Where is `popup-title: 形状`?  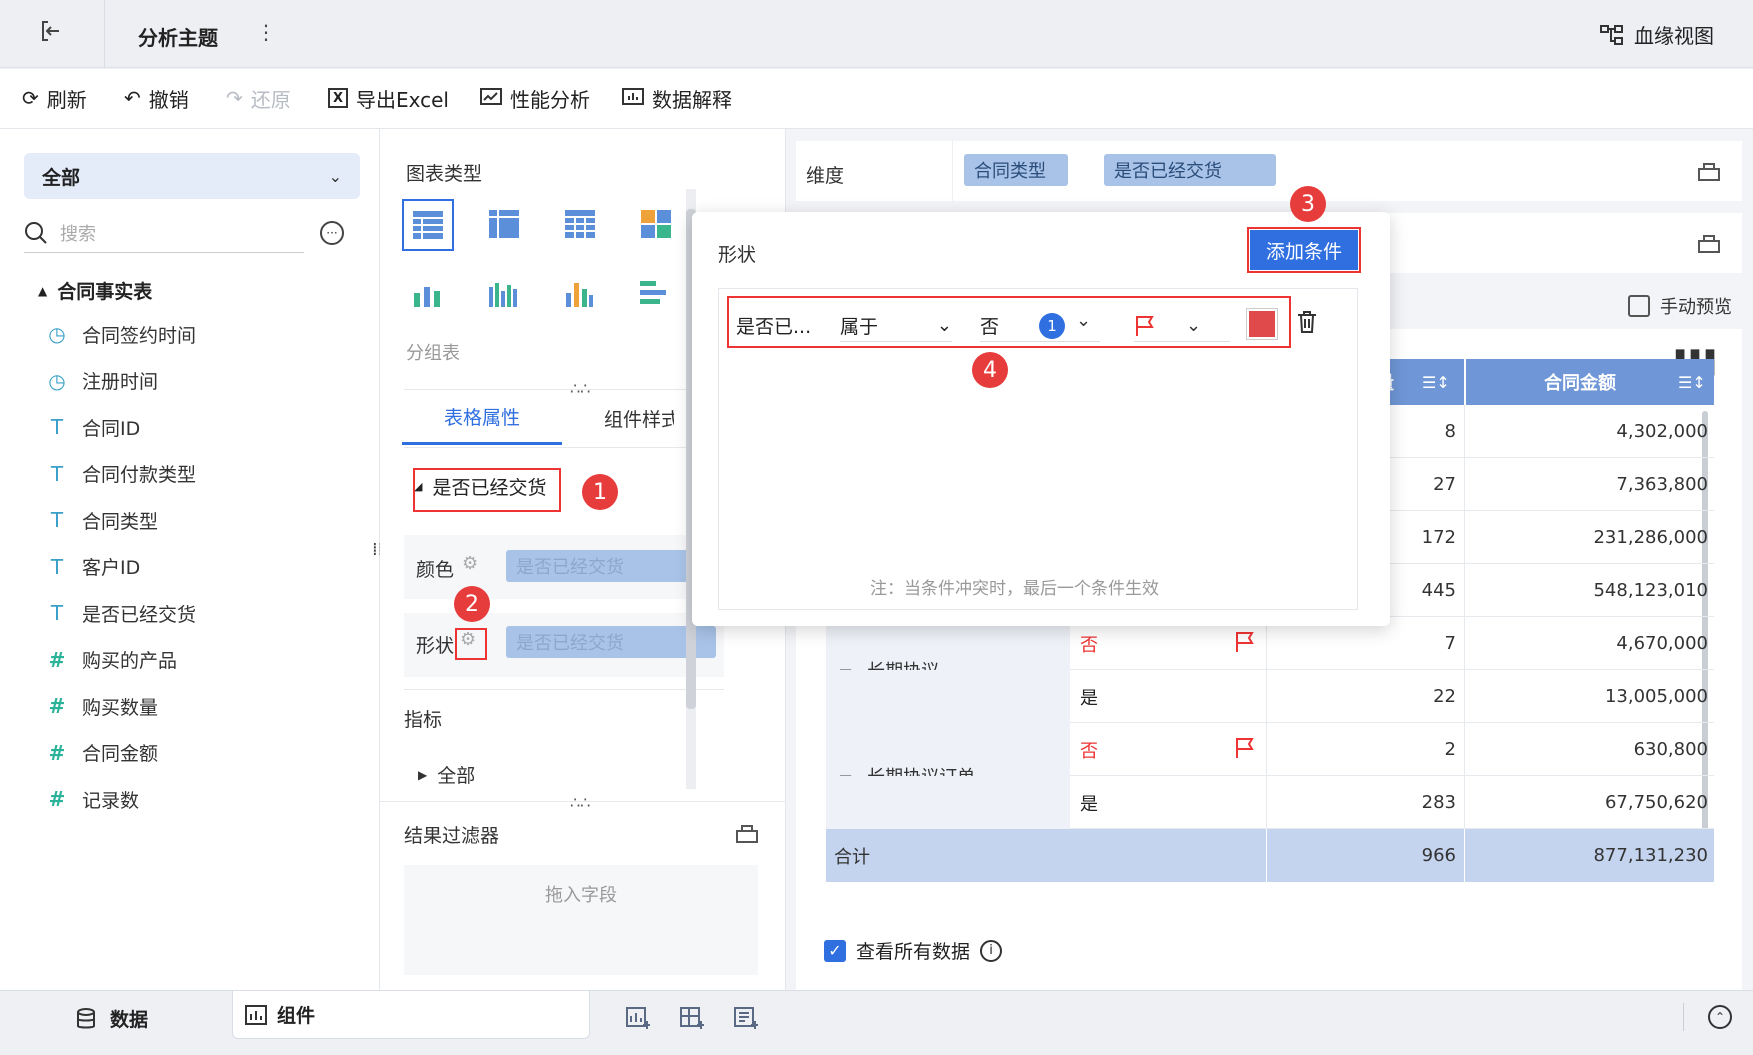
popup-title: 形状 is located at coordinates (737, 255).